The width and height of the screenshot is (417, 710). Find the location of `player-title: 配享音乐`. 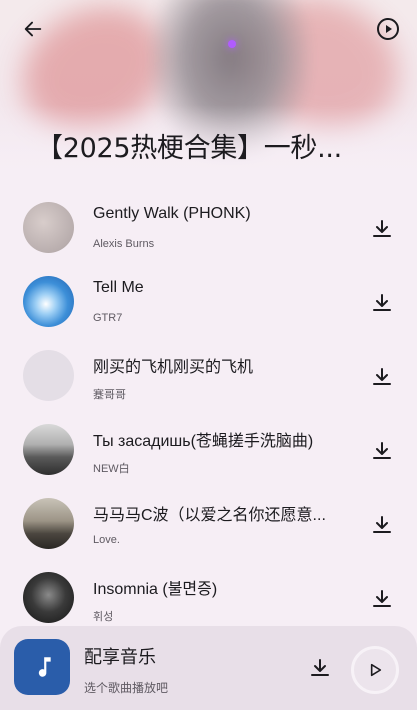

player-title: 配享音乐 is located at coordinates (120, 657).